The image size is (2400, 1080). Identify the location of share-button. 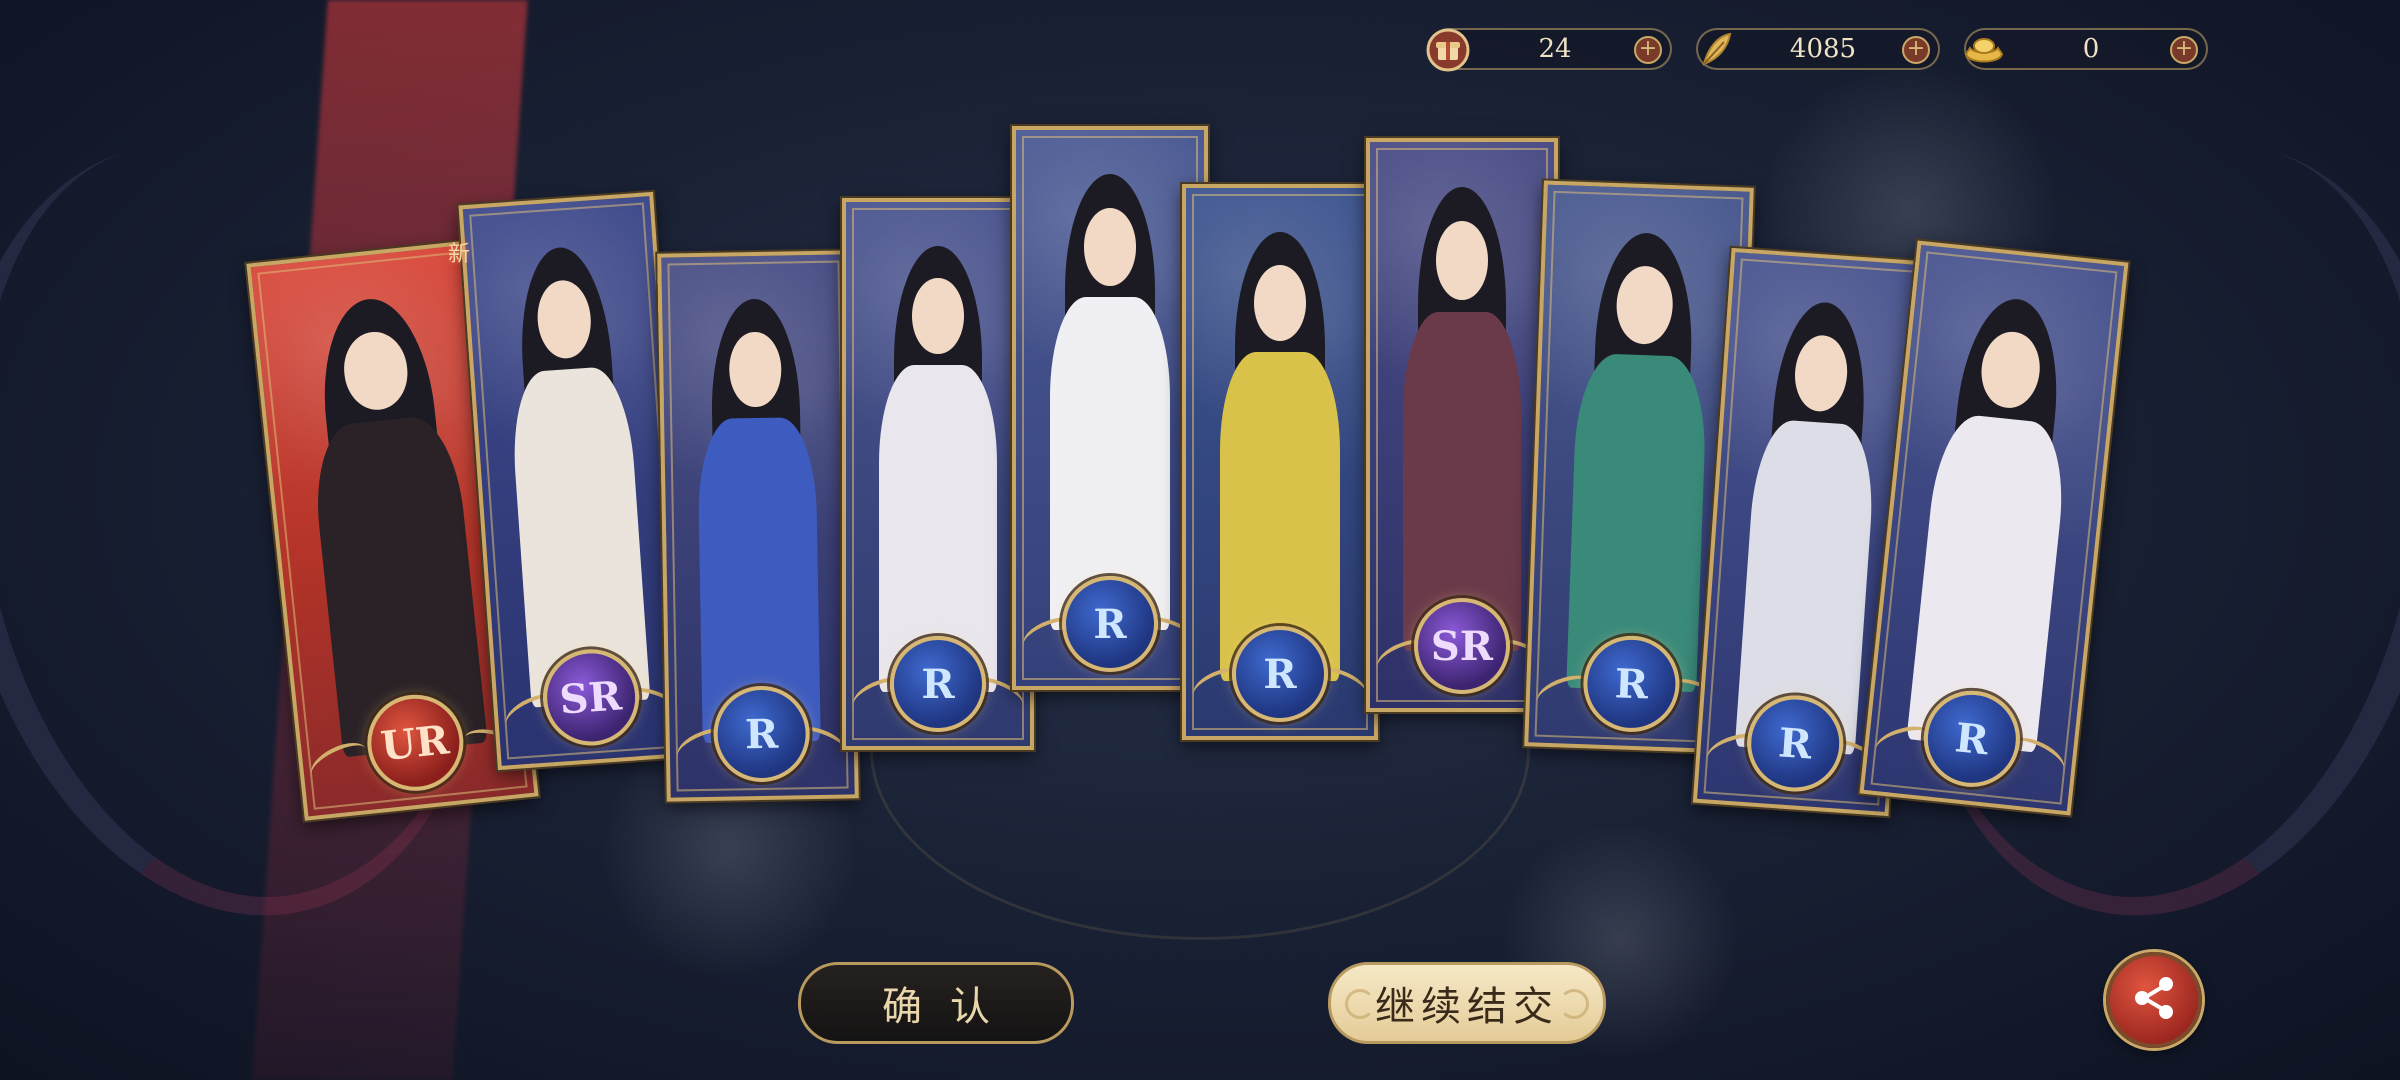
(2154, 1000).